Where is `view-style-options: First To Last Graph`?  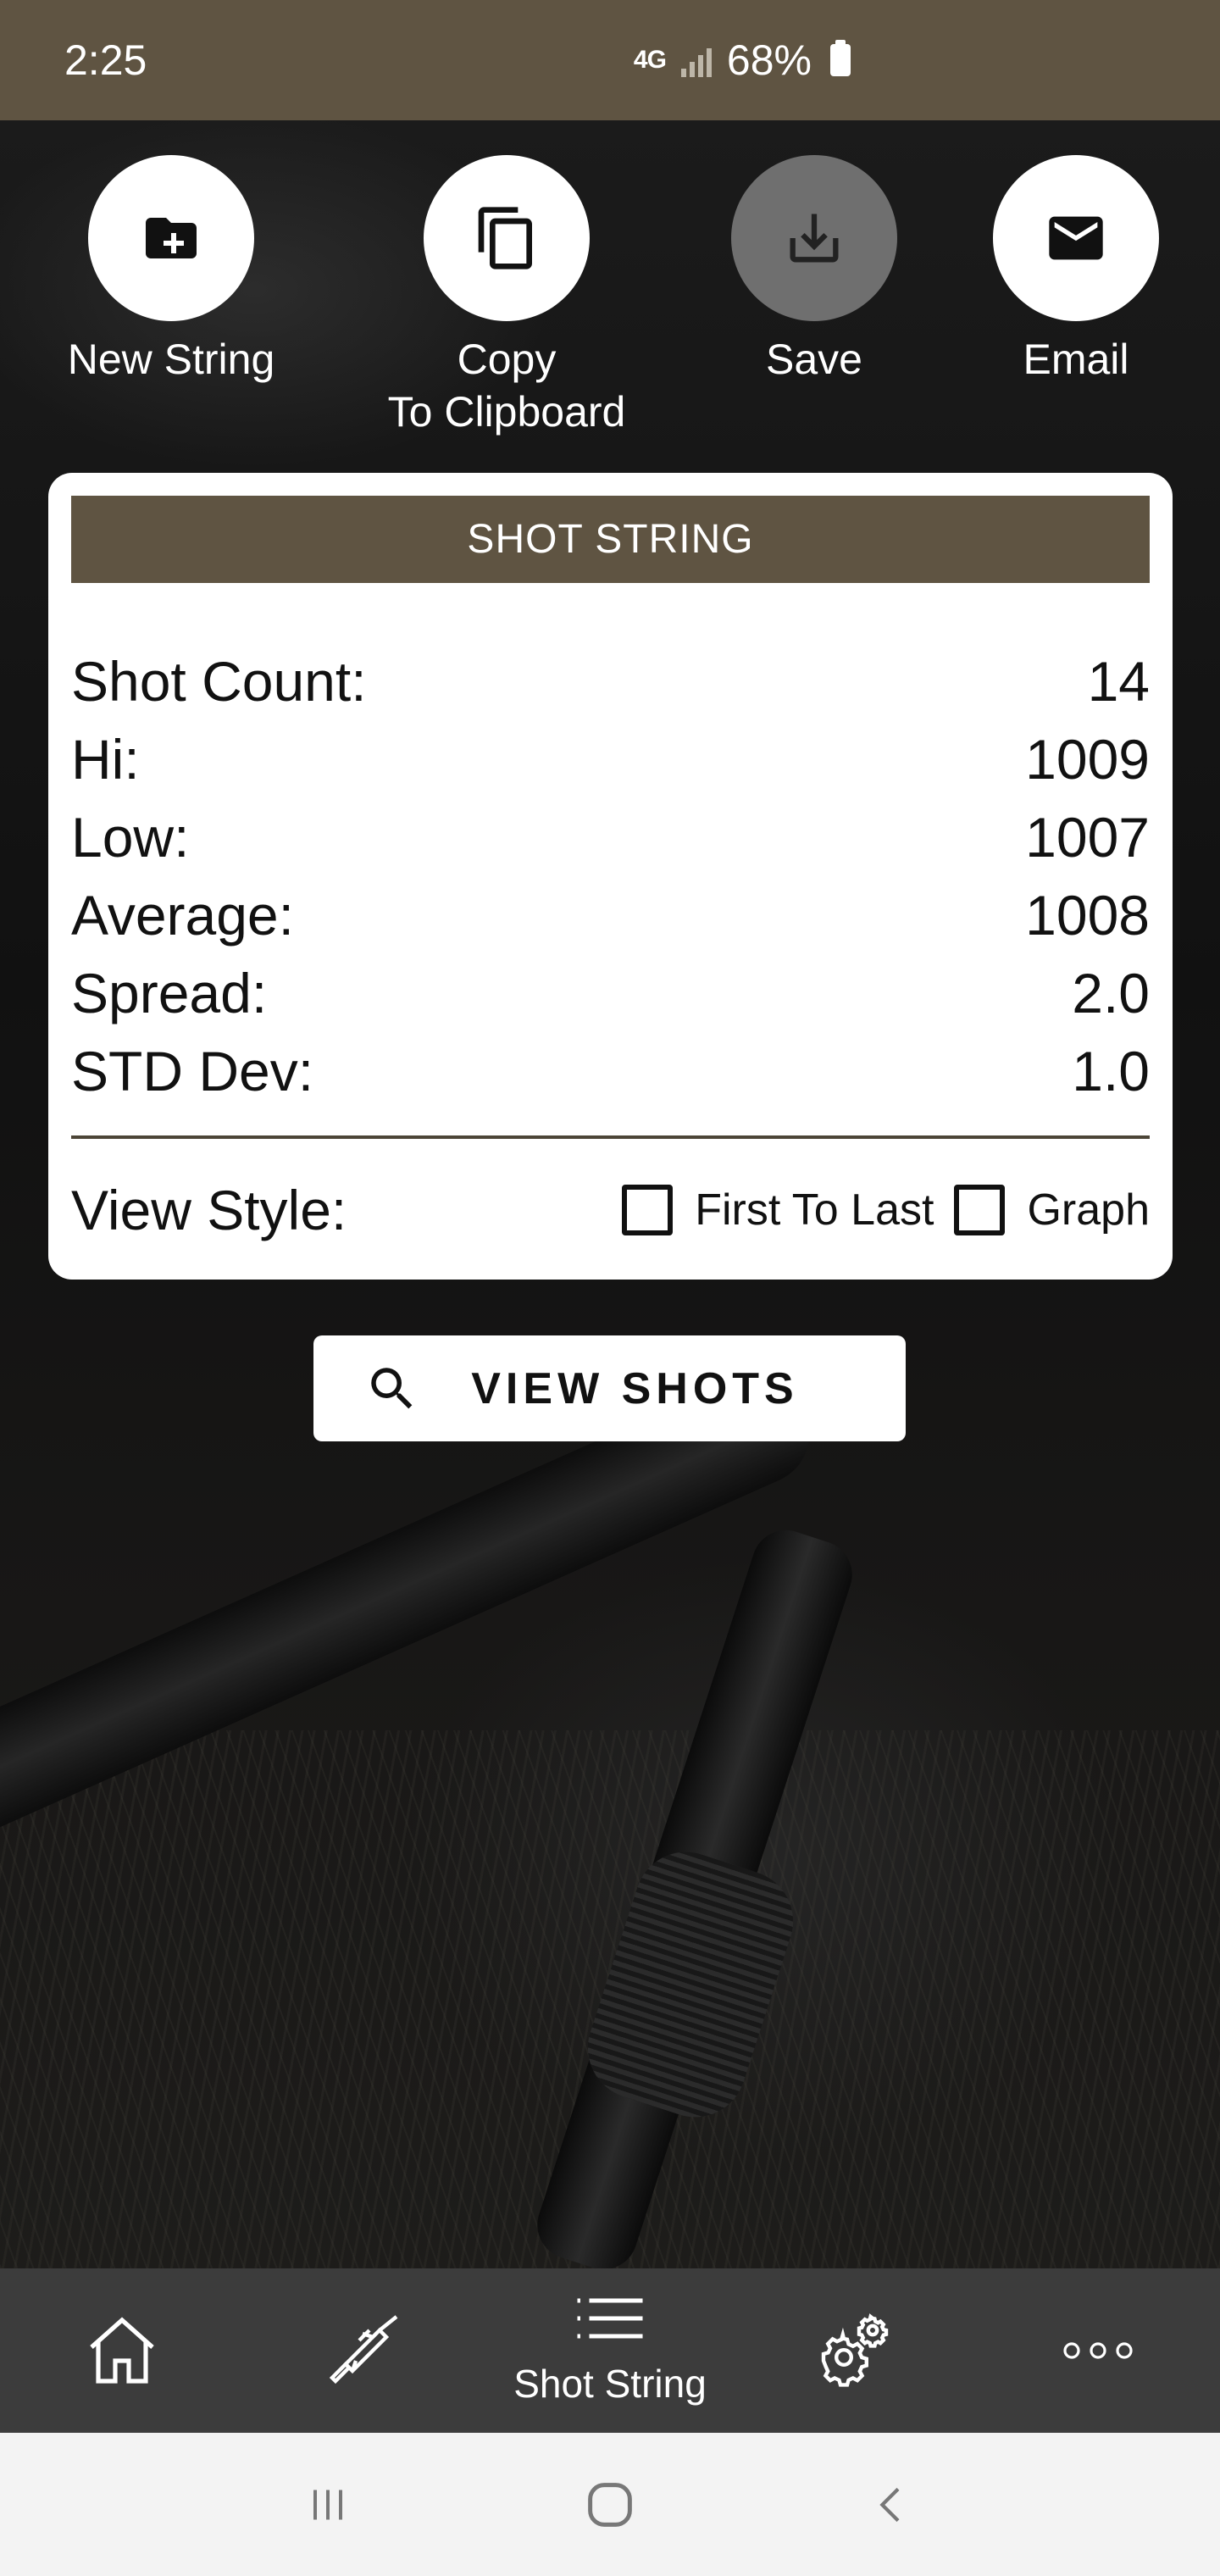
view-style-options: First To Last Graph is located at coordinates (876, 1210).